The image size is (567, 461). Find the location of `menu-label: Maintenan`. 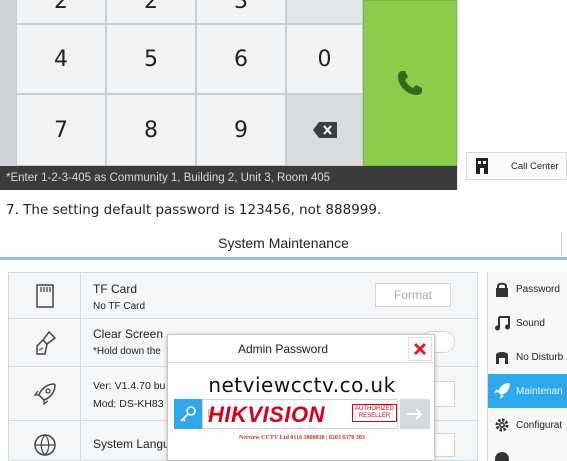

menu-label: Maintenan is located at coordinates (539, 391).